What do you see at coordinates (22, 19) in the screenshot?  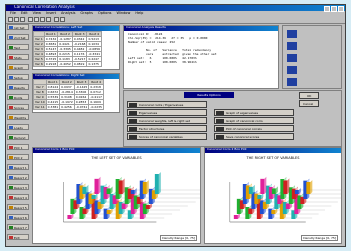 I see `save-icon` at bounding box center [22, 19].